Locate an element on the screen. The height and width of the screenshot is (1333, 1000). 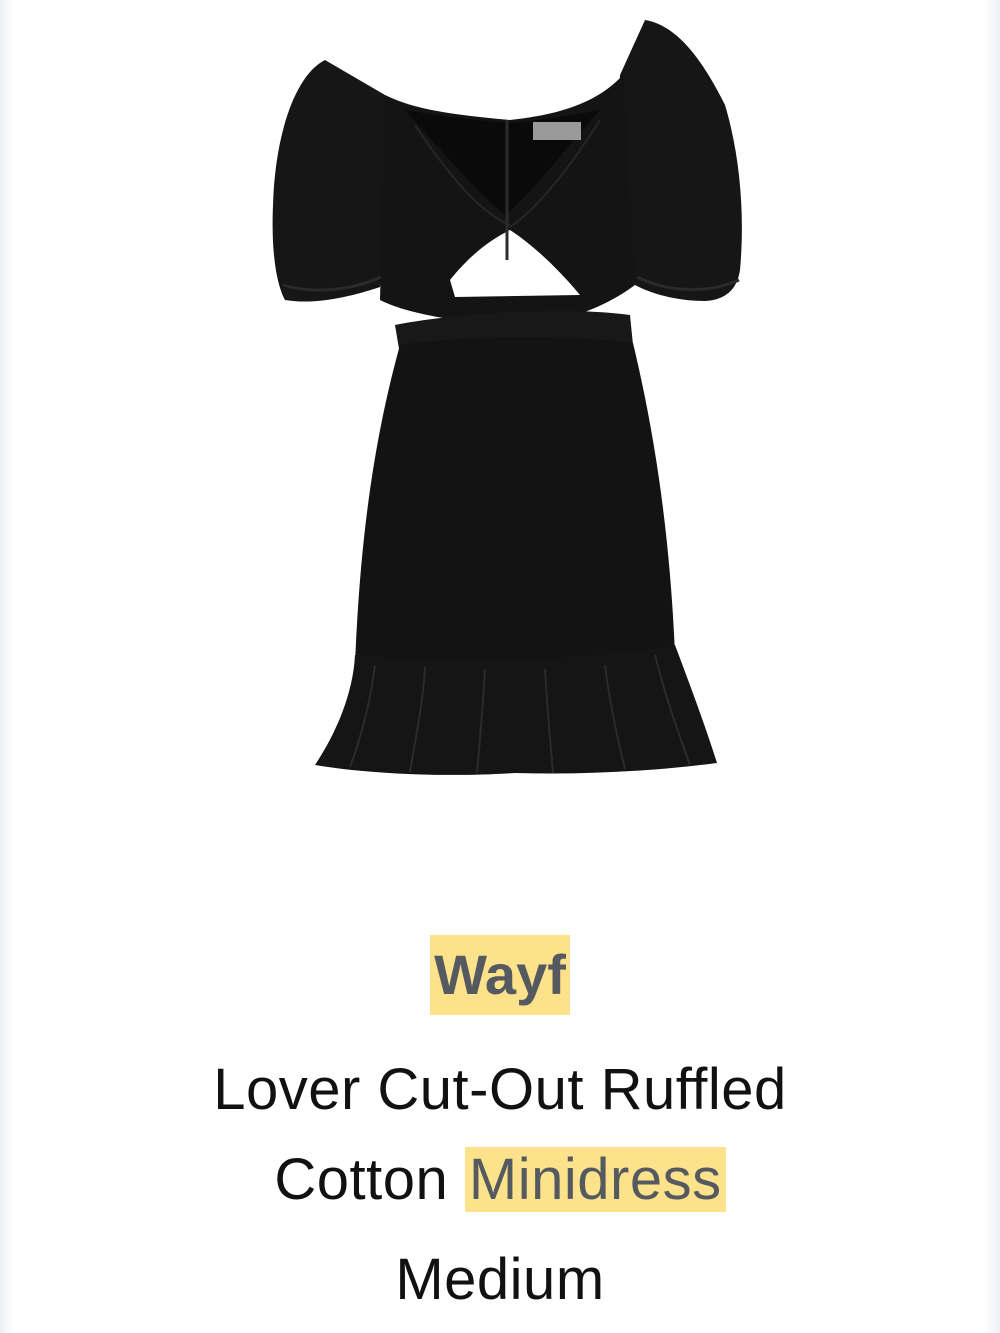
title-highlight: Minidress is located at coordinates (595, 1179).